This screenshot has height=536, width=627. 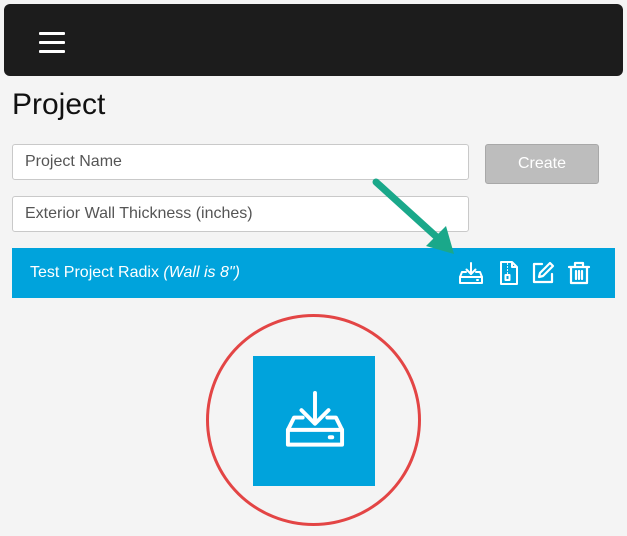 What do you see at coordinates (543, 273) in the screenshot?
I see `edit-icon` at bounding box center [543, 273].